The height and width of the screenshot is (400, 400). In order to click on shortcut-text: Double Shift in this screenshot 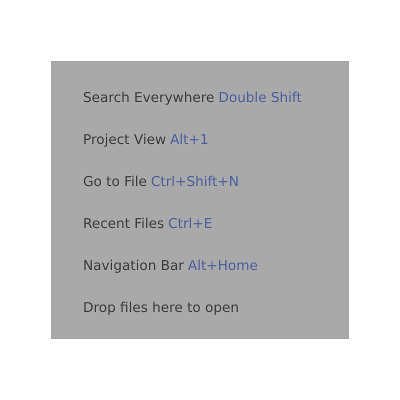, I will do `click(260, 98)`.